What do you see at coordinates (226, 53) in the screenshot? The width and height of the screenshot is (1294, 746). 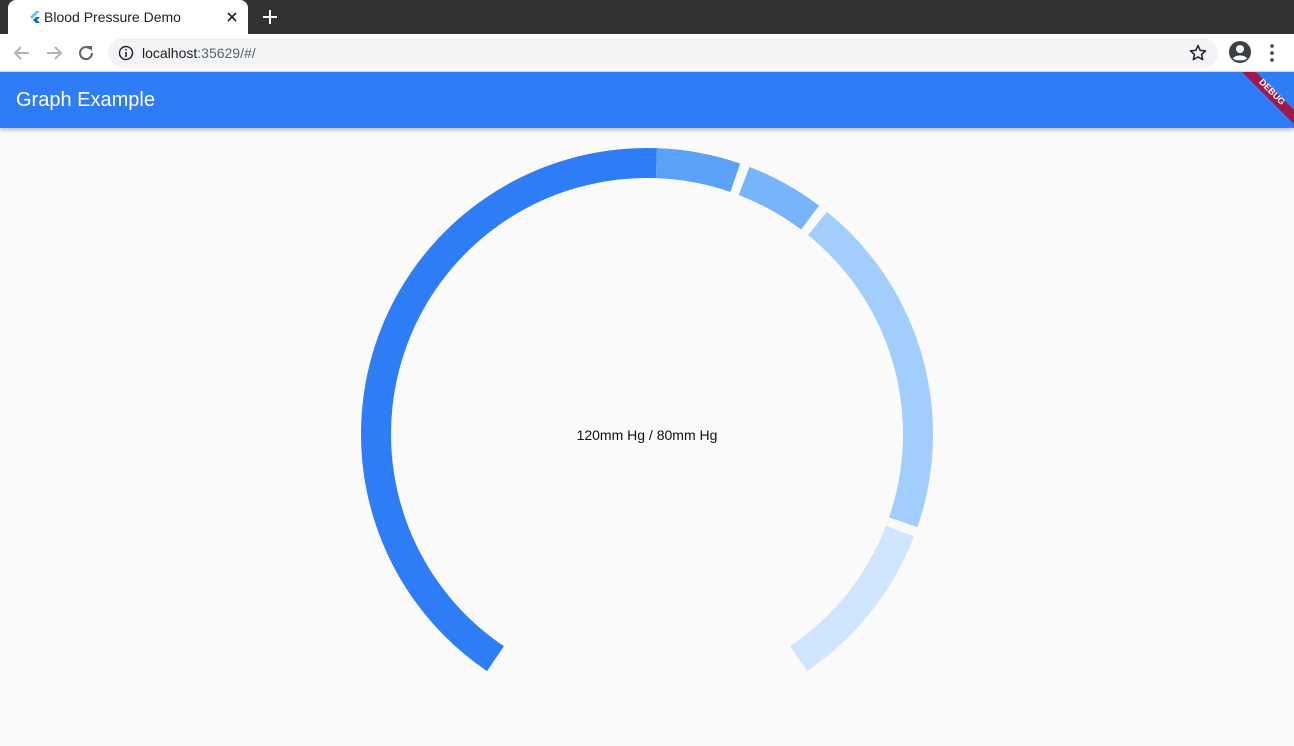 I see `url-path: :35629/#/` at bounding box center [226, 53].